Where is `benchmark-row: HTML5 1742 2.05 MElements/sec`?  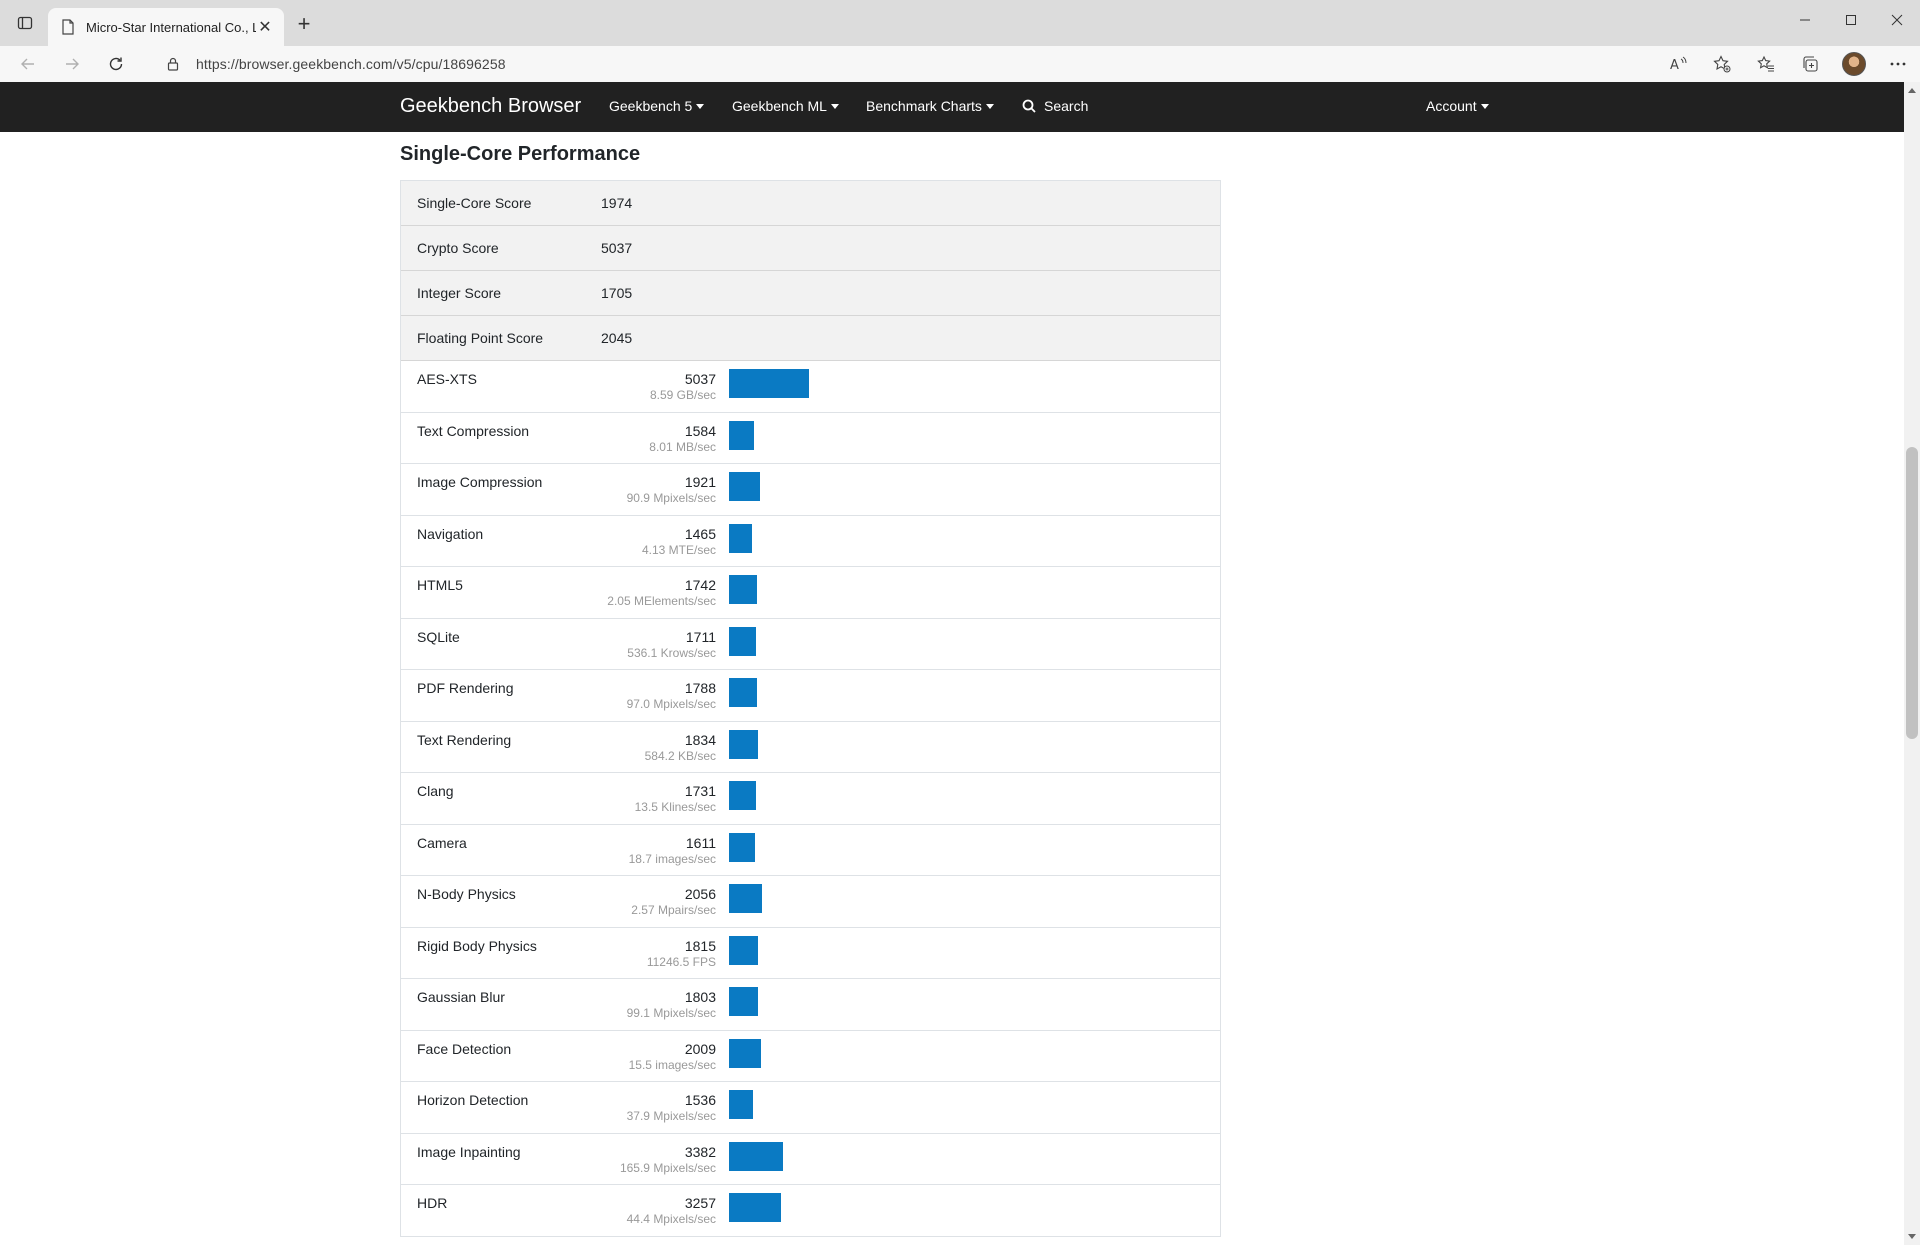
benchmark-row: HTML5 1742 2.05 MElements/sec is located at coordinates (810, 593).